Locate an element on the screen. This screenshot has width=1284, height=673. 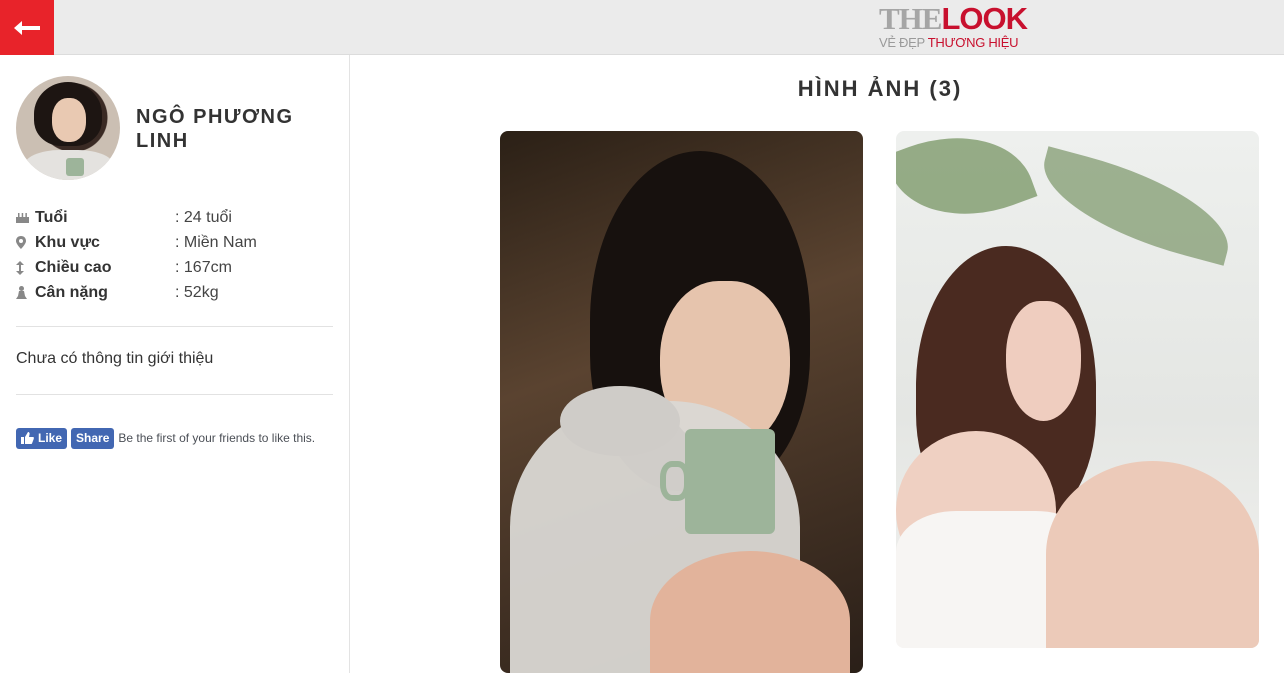
weight-icon is located at coordinates (25, 292).